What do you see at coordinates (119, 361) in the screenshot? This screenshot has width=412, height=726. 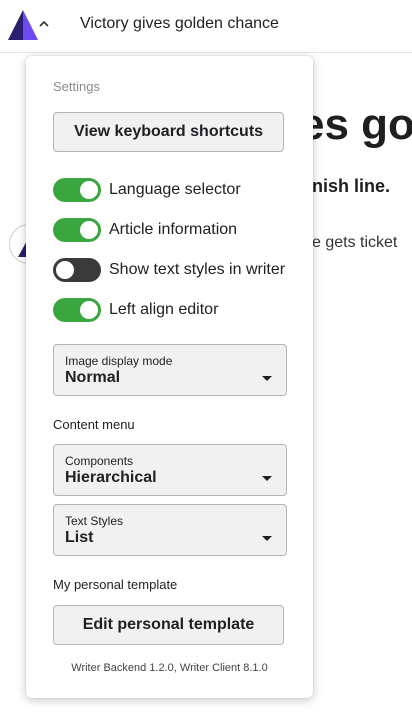 I see `select-label: Image display mode` at bounding box center [119, 361].